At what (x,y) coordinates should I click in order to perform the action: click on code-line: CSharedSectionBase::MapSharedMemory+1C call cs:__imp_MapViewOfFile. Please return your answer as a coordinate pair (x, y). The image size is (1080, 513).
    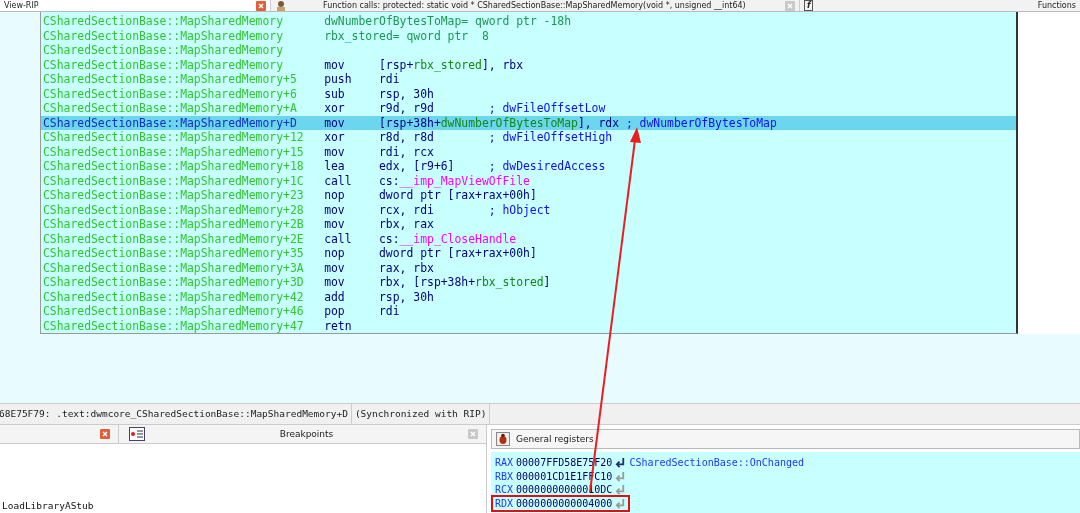
    Looking at the image, I should click on (528, 180).